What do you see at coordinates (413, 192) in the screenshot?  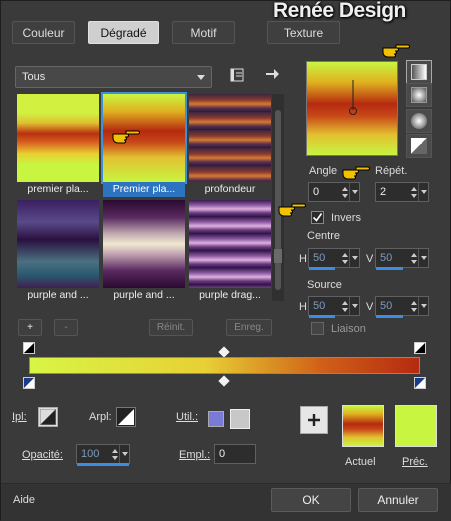 I see `repeat-spinner` at bounding box center [413, 192].